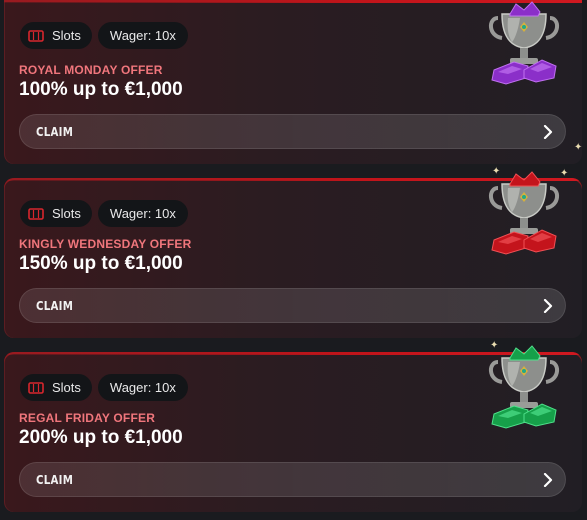 This screenshot has height=520, width=587. What do you see at coordinates (87, 418) in the screenshot?
I see `offer-title: REGAL FRIDAY OFFER` at bounding box center [87, 418].